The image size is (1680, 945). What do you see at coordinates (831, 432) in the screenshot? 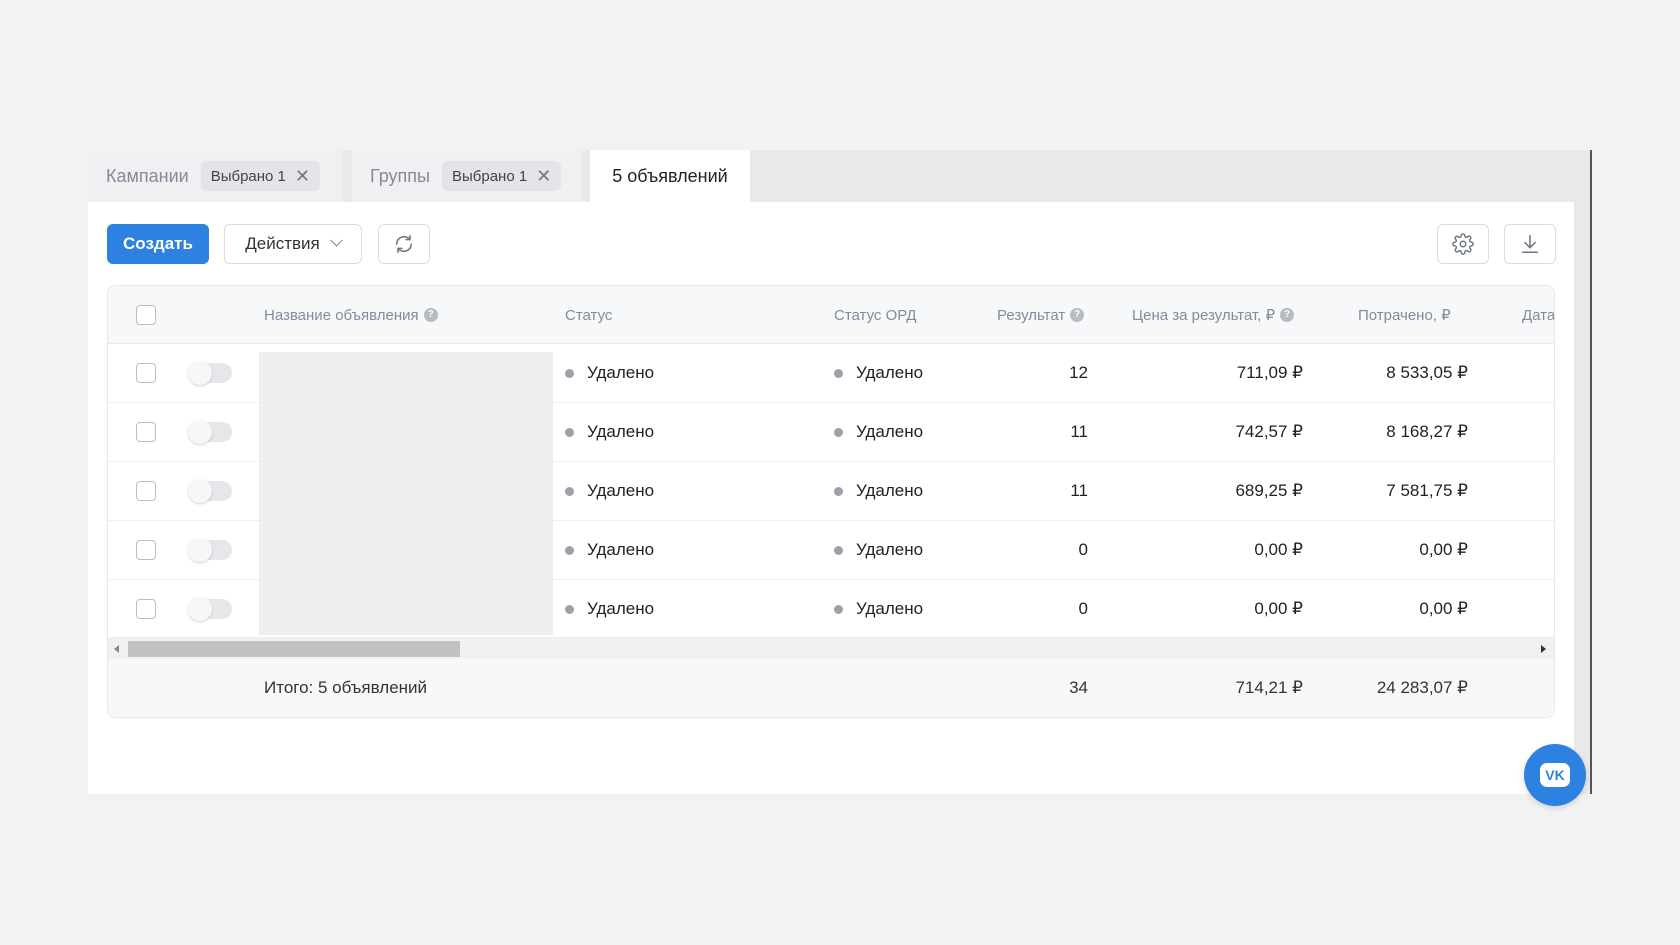
I see `table-row: Удалено Удалено 11 742,57 ₽ 8 168,27 ₽` at bounding box center [831, 432].